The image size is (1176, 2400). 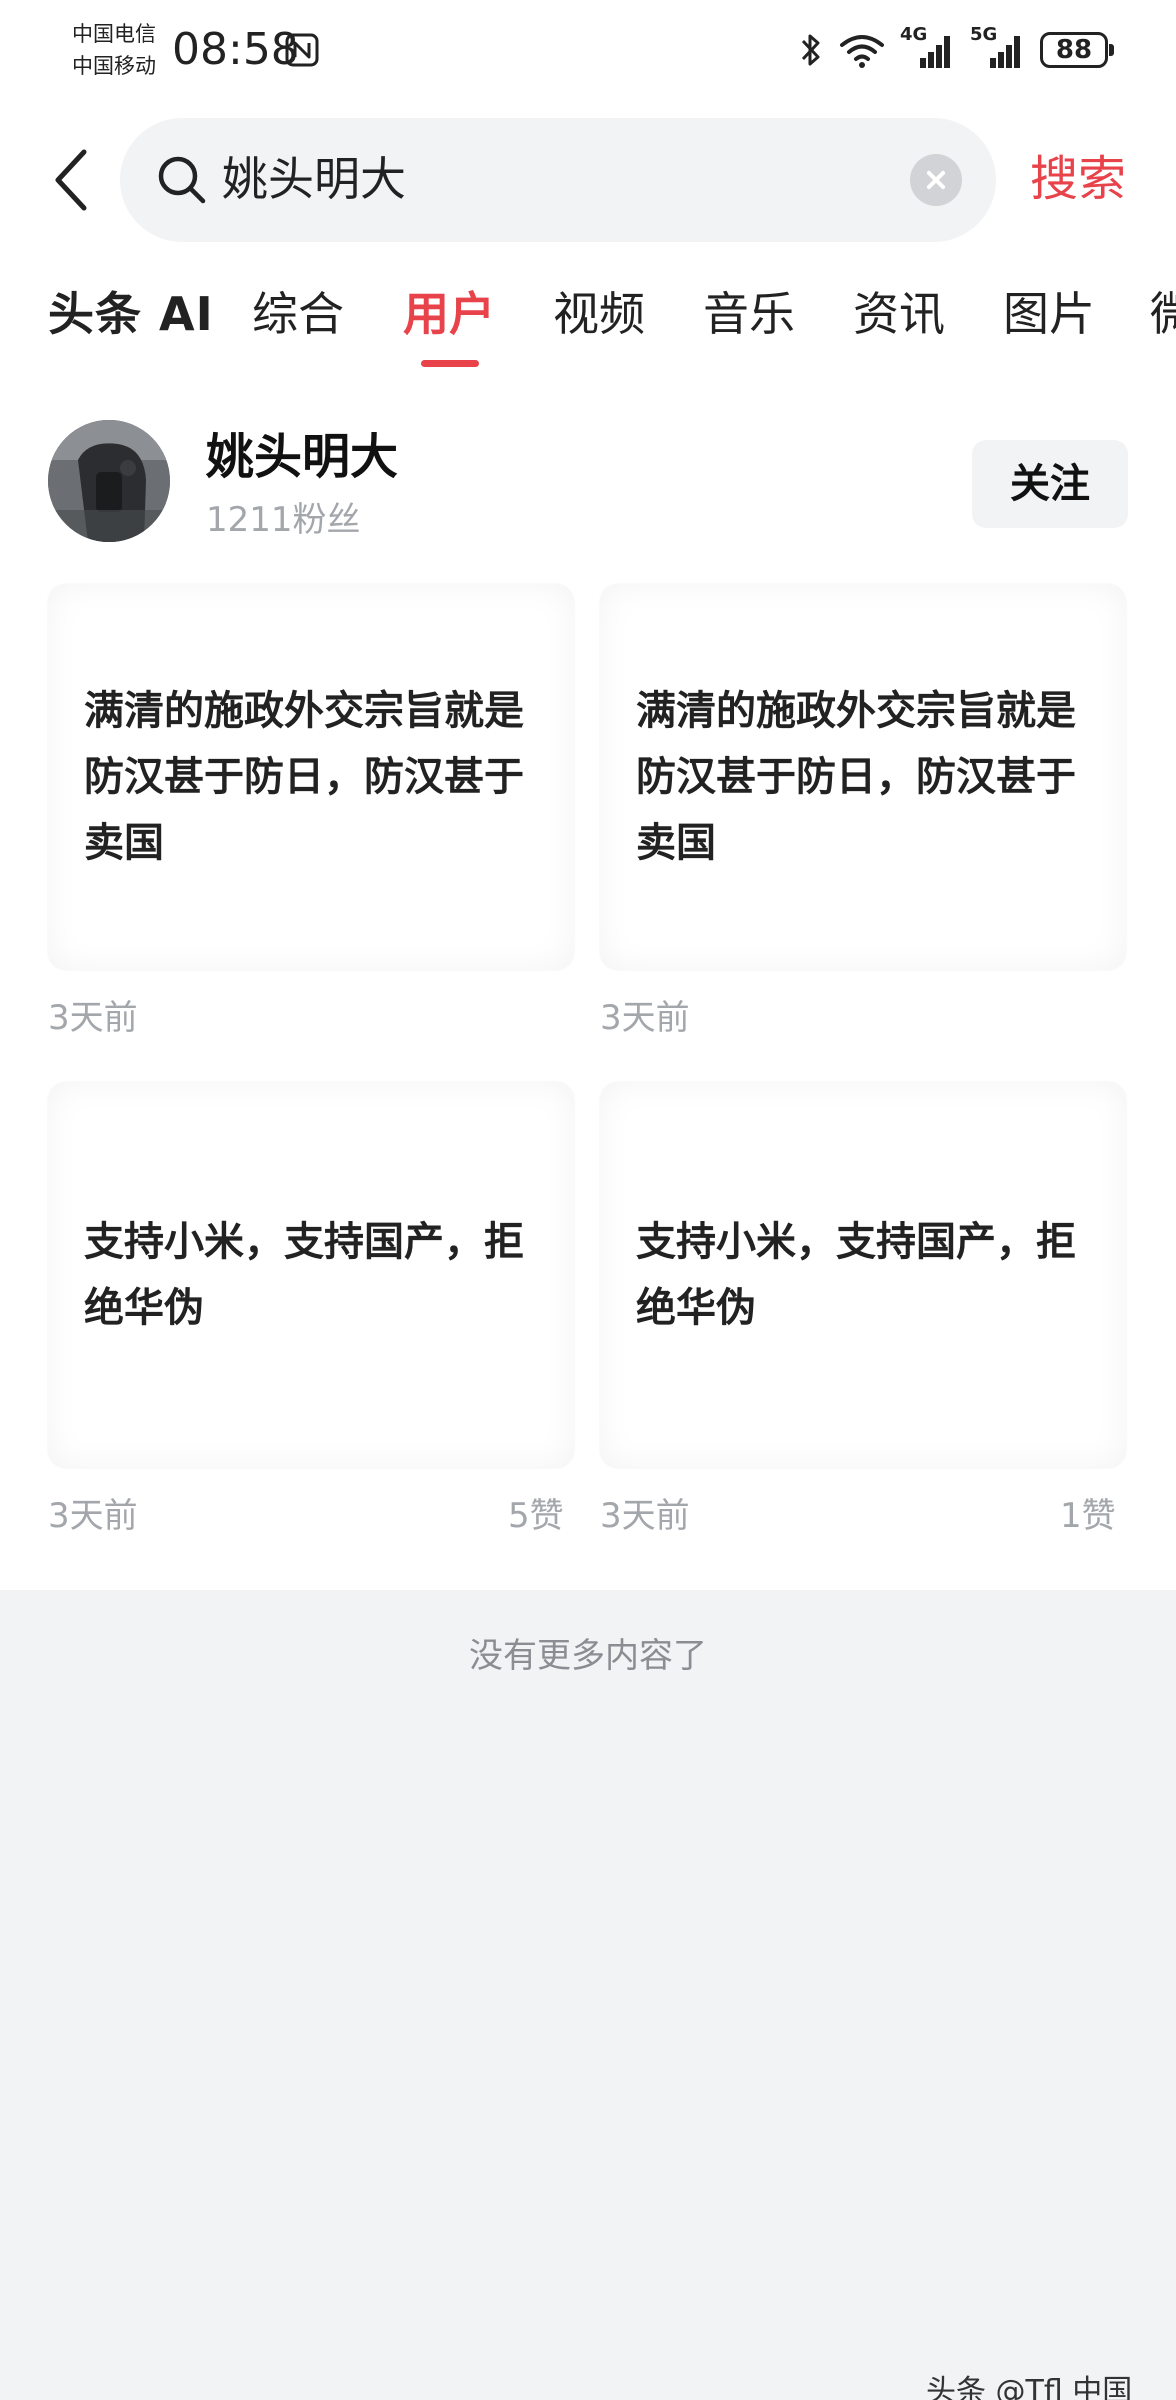 I want to click on carrier-1: 中国电信, so click(x=114, y=34).